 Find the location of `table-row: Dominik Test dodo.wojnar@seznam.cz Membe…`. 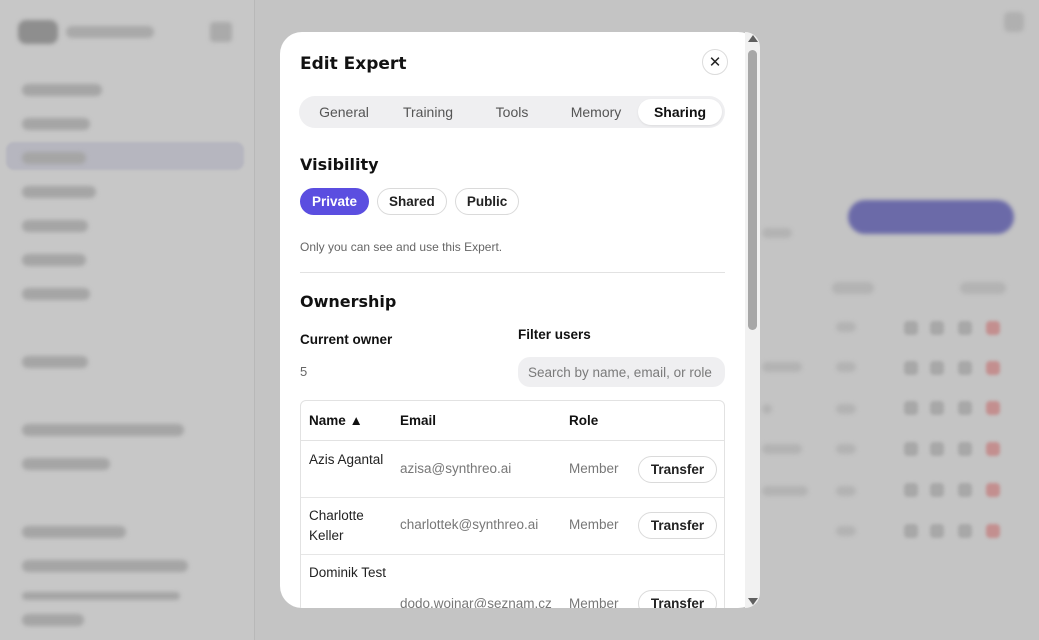

table-row: Dominik Test dodo.wojnar@seznam.cz Membe… is located at coordinates (512, 581).